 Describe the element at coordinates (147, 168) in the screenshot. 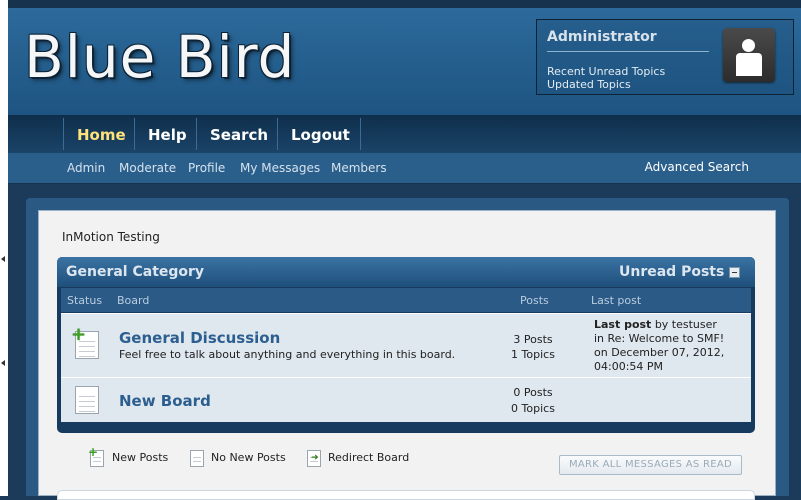

I see `subnav-moderate: Moderate` at that location.